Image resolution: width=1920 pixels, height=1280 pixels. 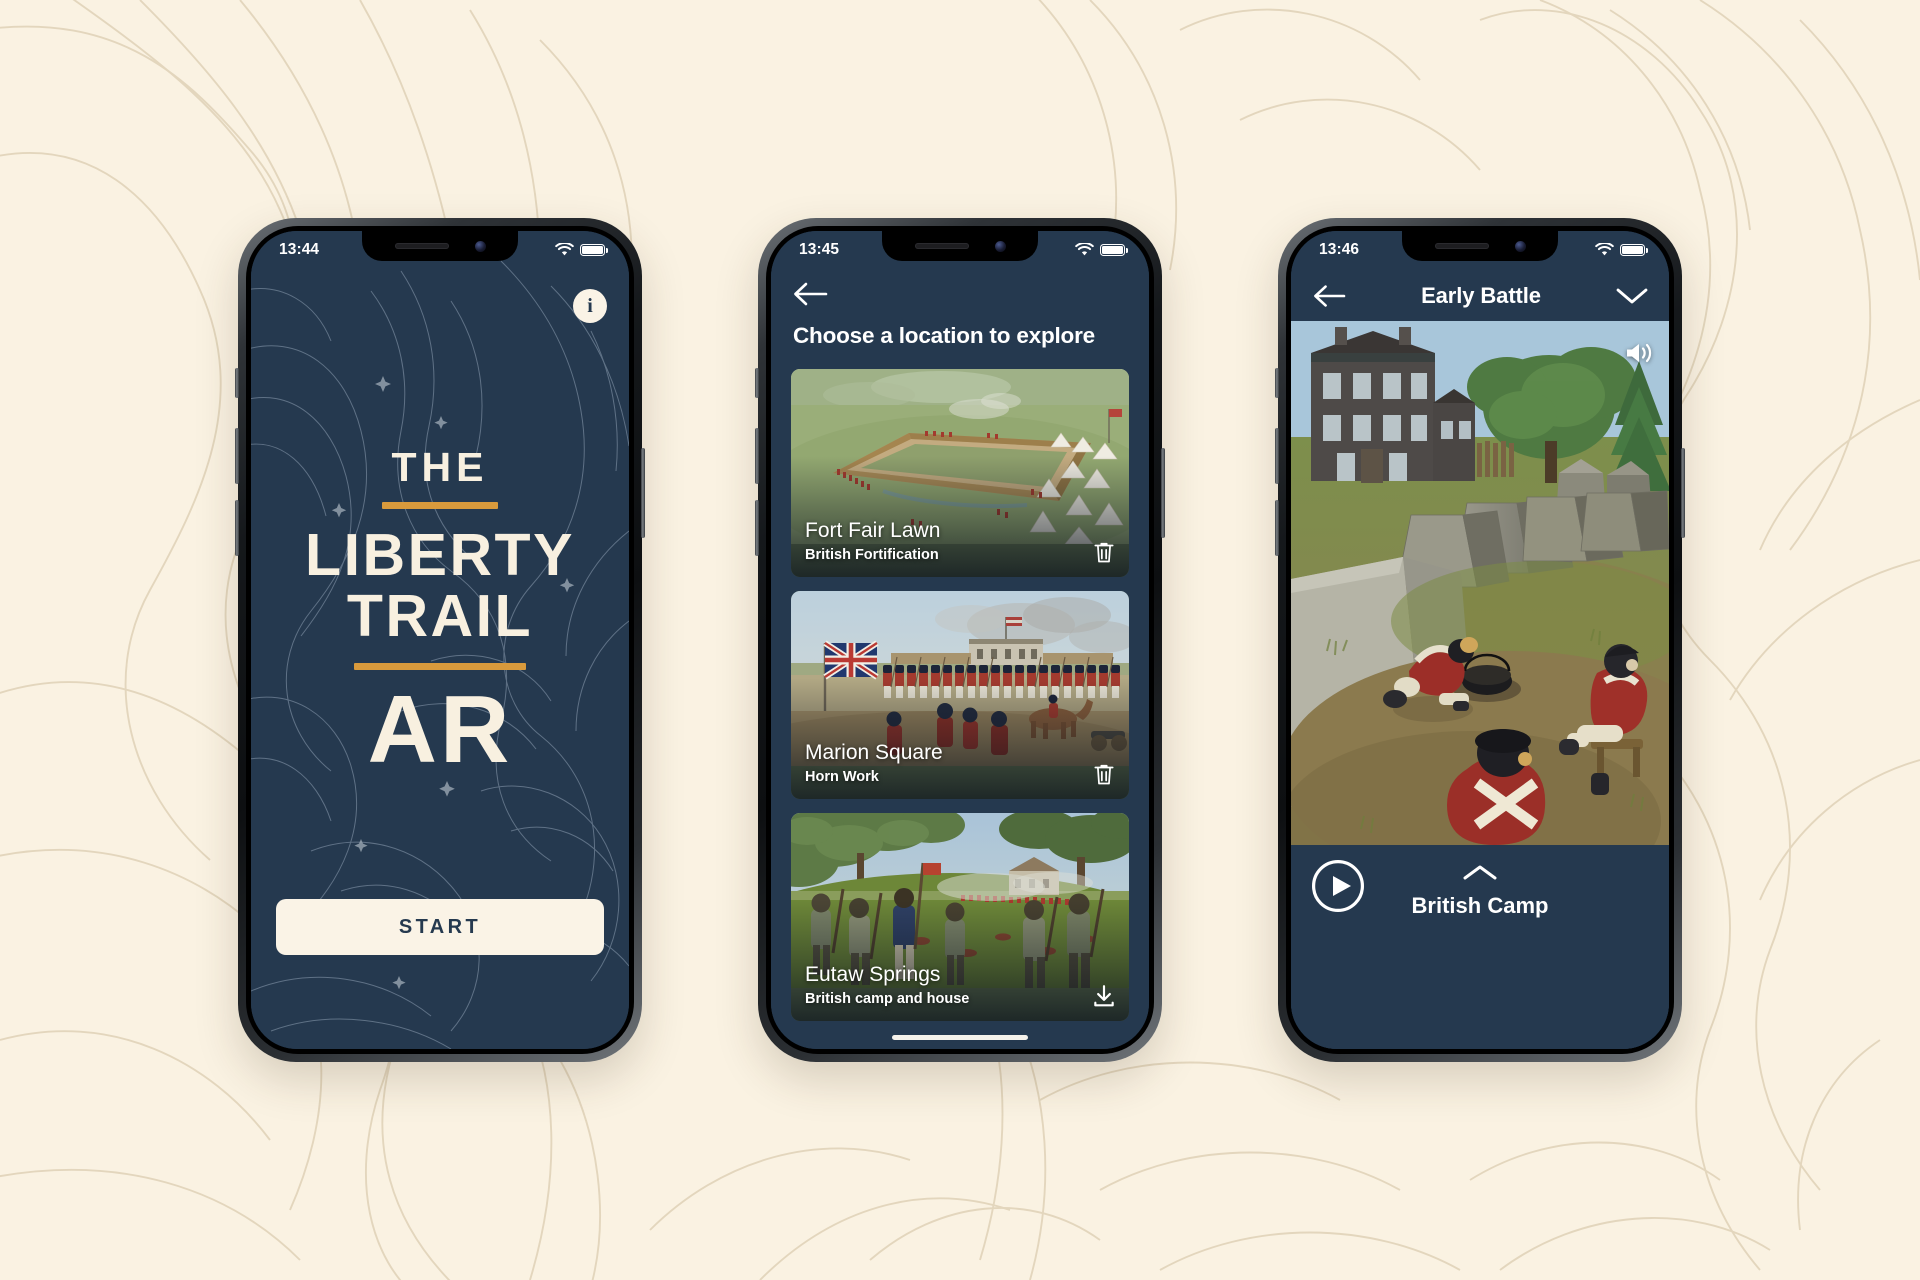 What do you see at coordinates (440, 730) in the screenshot?
I see `logo-line-ar: AR` at bounding box center [440, 730].